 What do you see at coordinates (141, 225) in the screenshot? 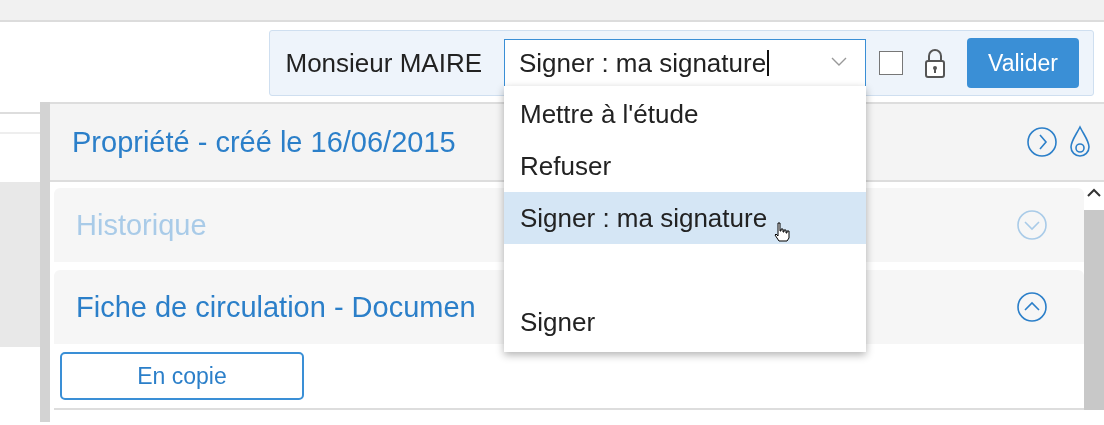
I see `section-title: Historique` at bounding box center [141, 225].